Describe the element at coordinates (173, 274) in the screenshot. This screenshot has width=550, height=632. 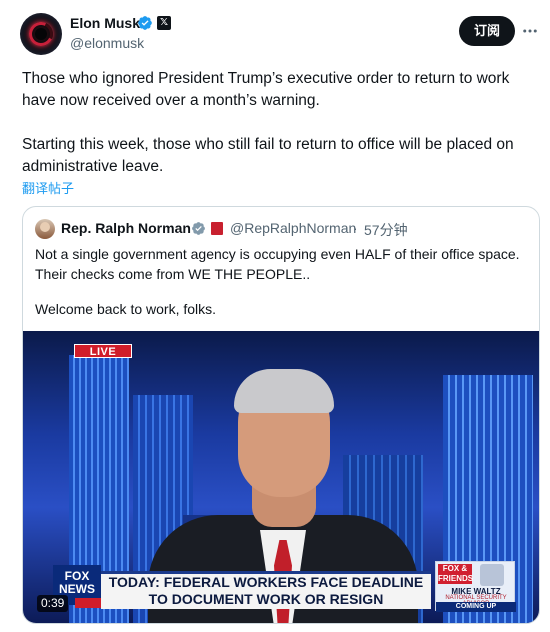
I see `quoted-line: Their checks come from WE THE PEOPLE..` at that location.